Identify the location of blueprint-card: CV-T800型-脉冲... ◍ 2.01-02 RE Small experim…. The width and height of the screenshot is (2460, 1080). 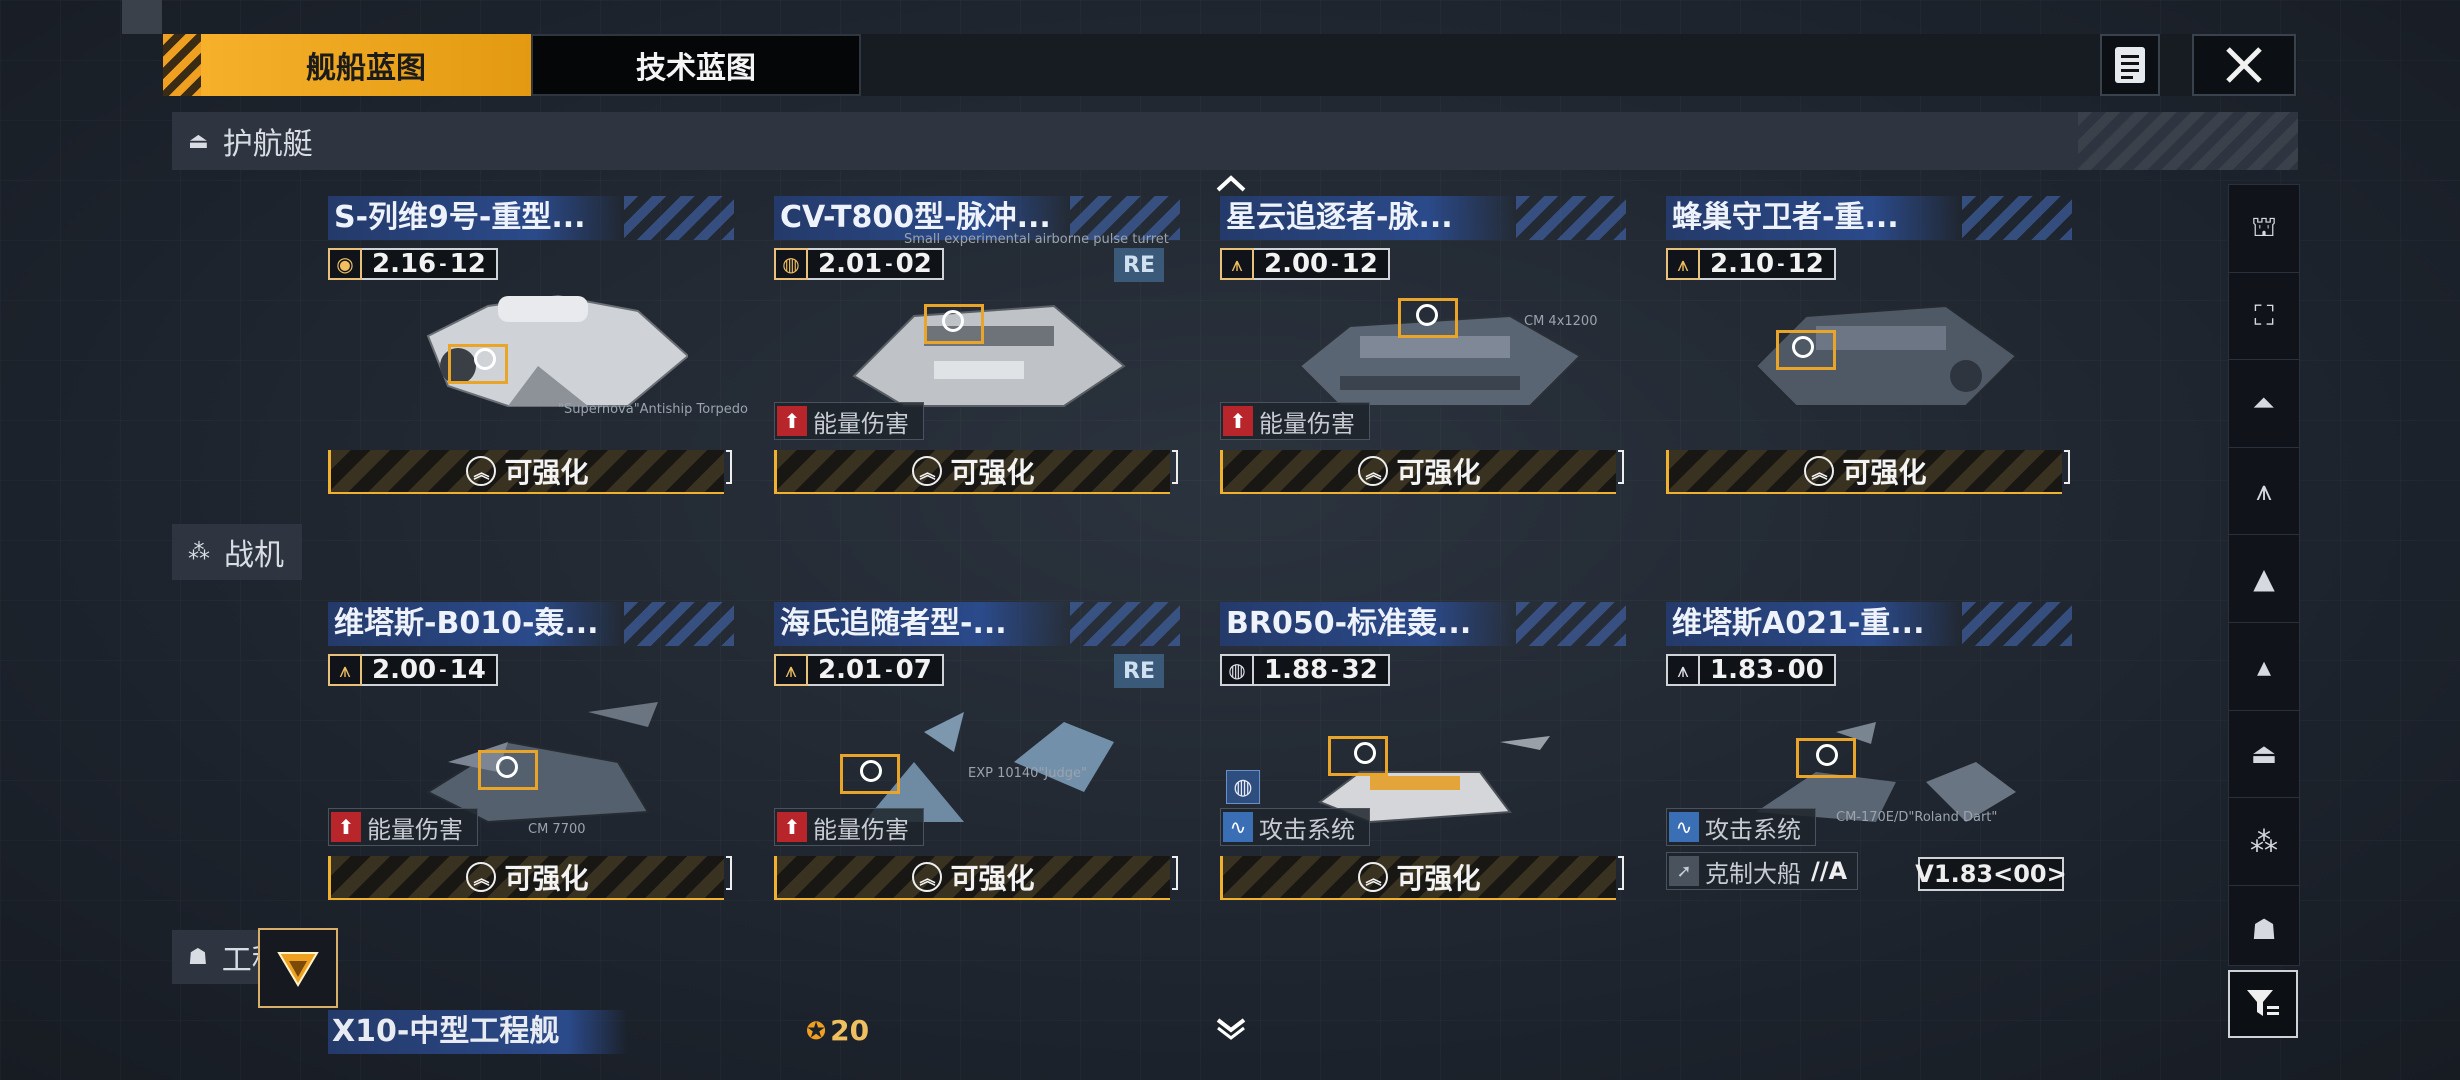
(977, 350).